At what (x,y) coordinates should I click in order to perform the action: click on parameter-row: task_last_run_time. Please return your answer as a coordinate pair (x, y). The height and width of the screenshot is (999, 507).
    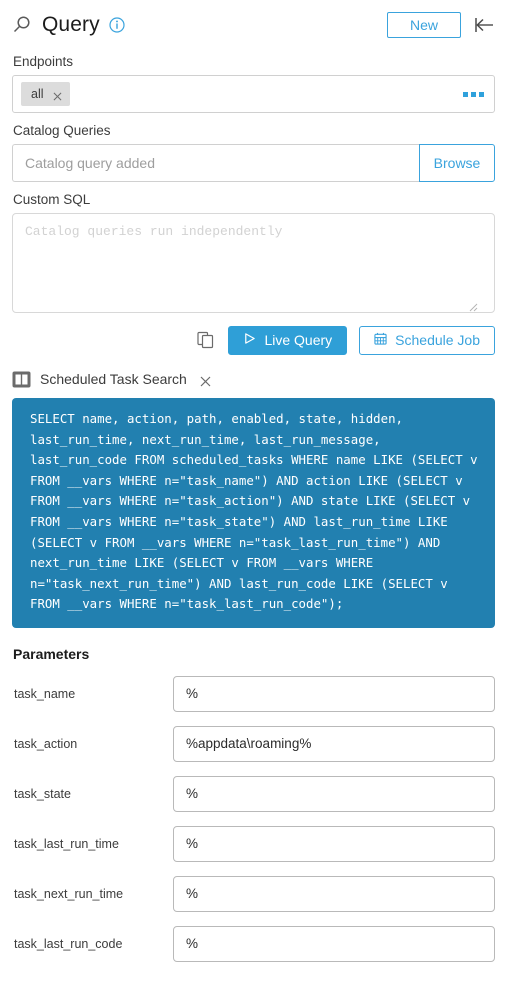
    Looking at the image, I should click on (253, 843).